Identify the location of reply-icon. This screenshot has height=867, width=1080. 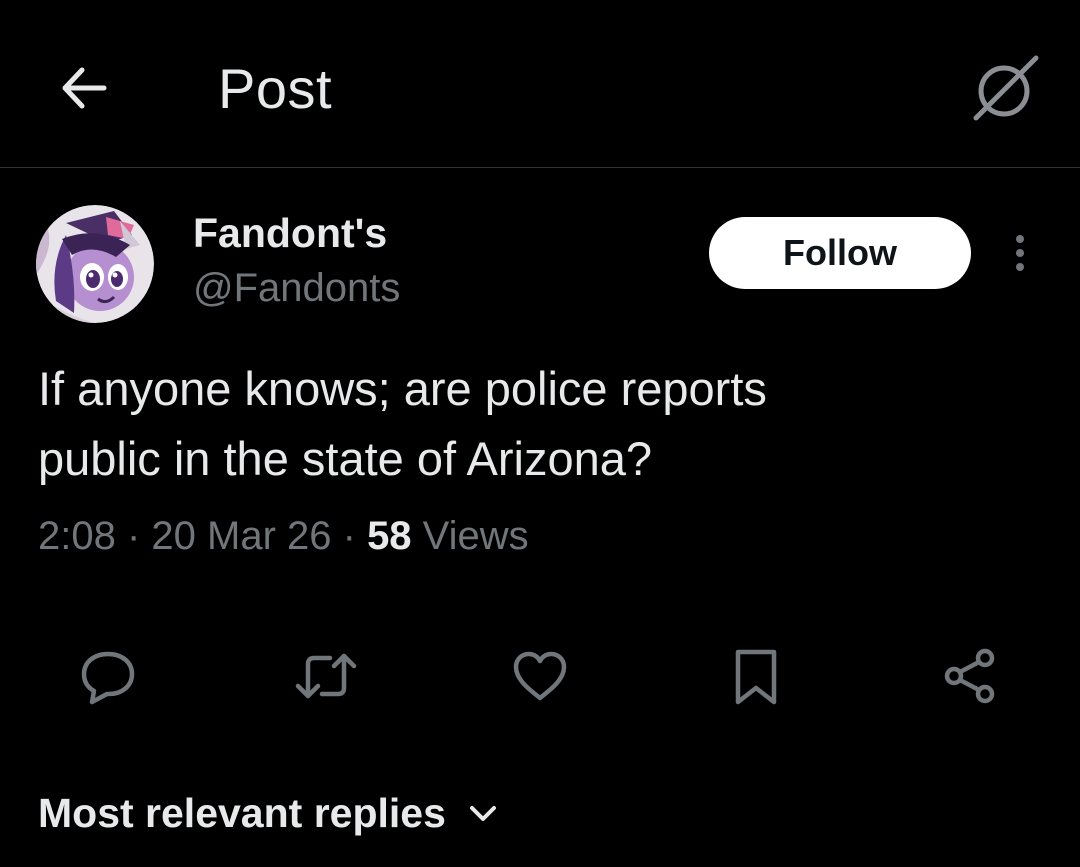
(108, 678).